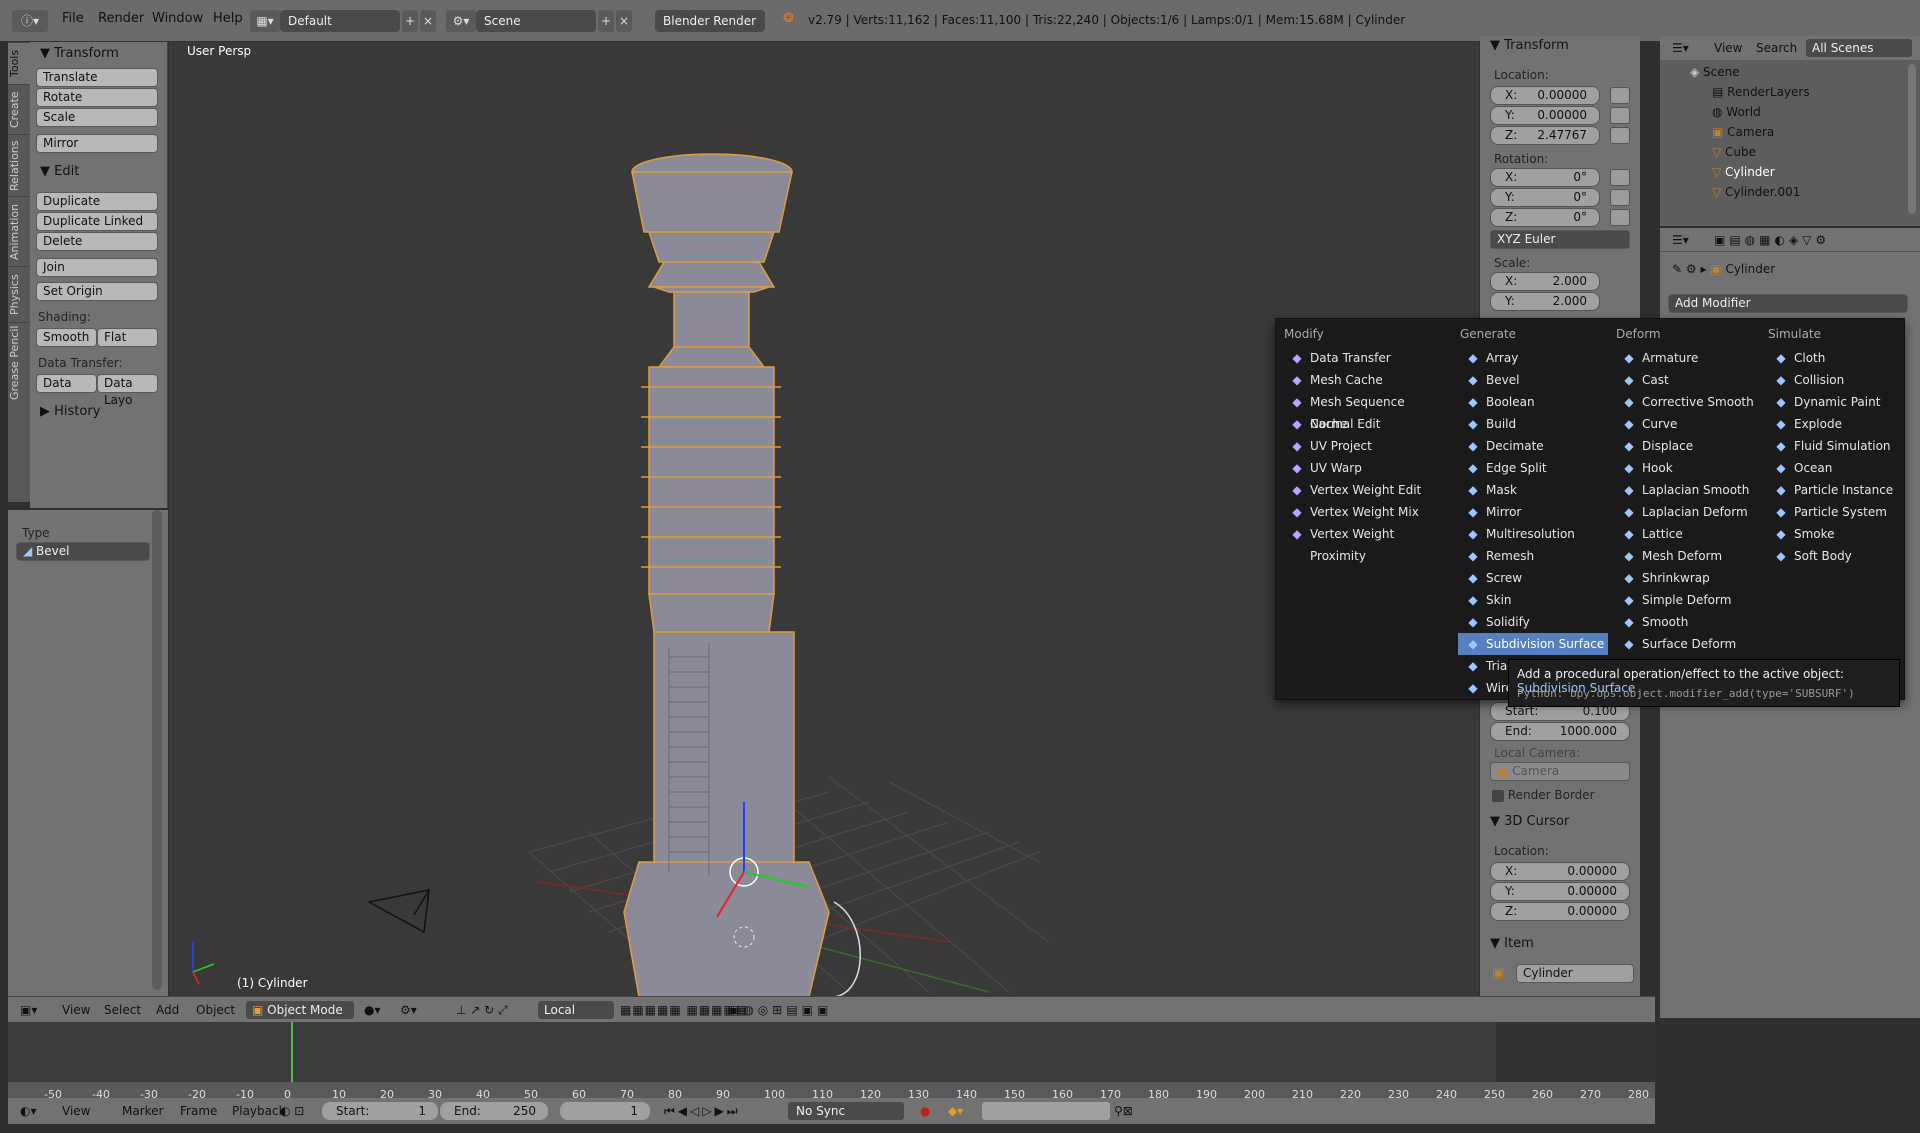  I want to click on preview-range-icon: ◐ ⊡, so click(292, 1111).